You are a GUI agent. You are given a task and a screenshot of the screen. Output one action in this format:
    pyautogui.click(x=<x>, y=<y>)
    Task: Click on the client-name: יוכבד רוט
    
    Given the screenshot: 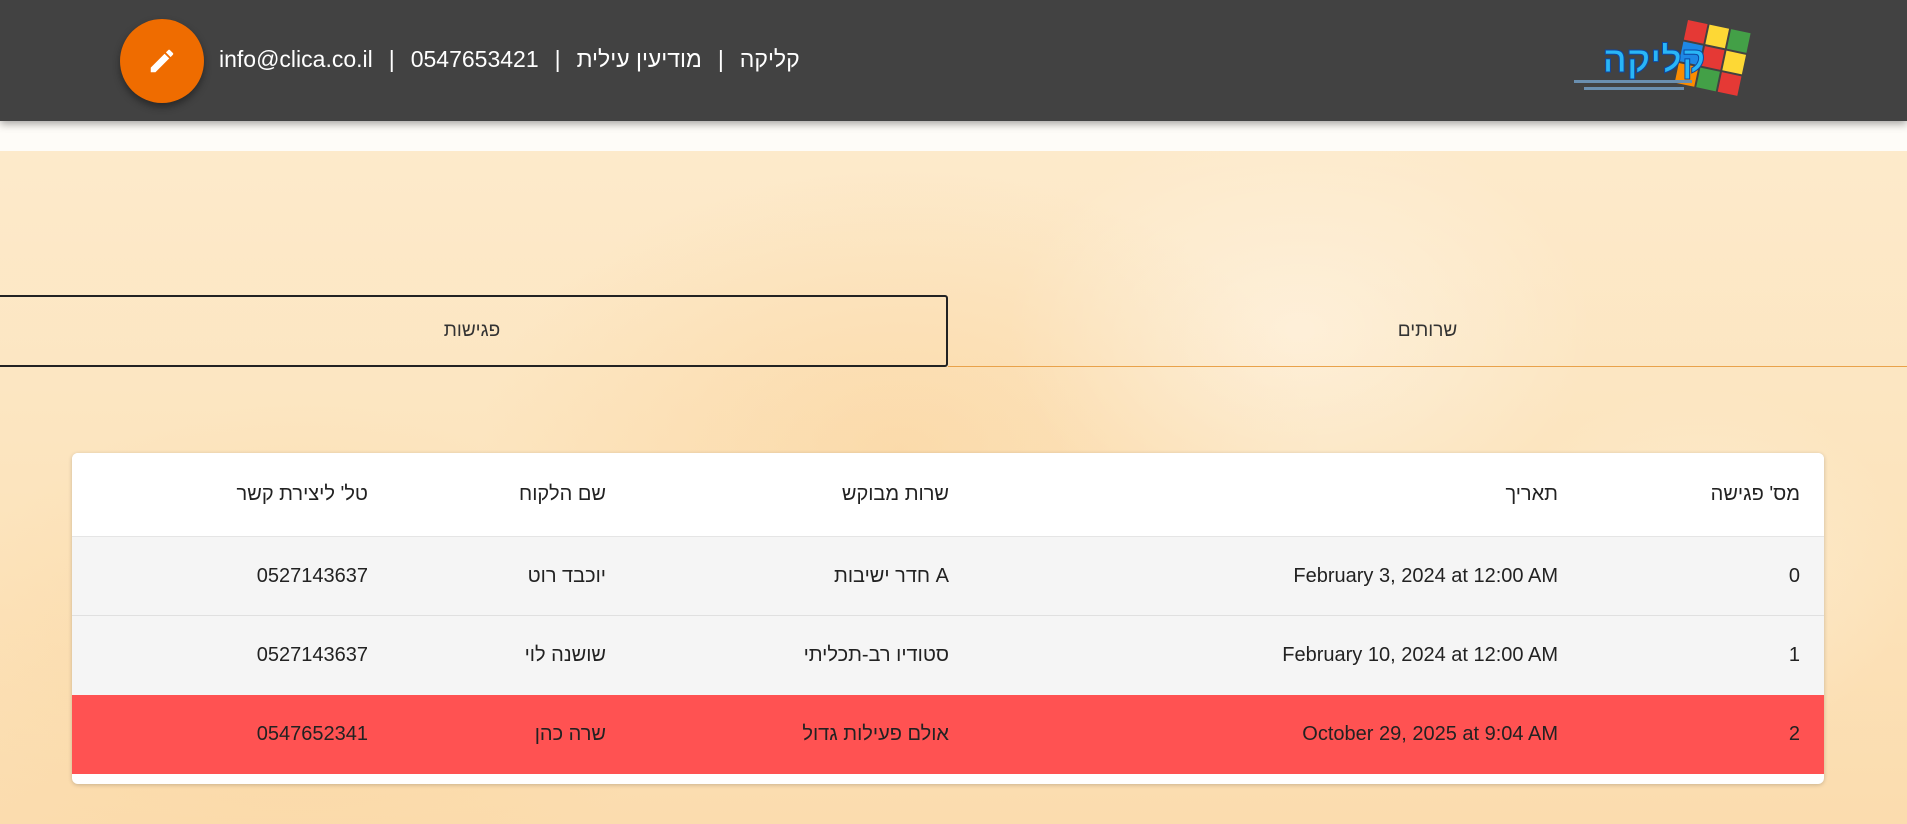 What is the action you would take?
    pyautogui.click(x=566, y=575)
    